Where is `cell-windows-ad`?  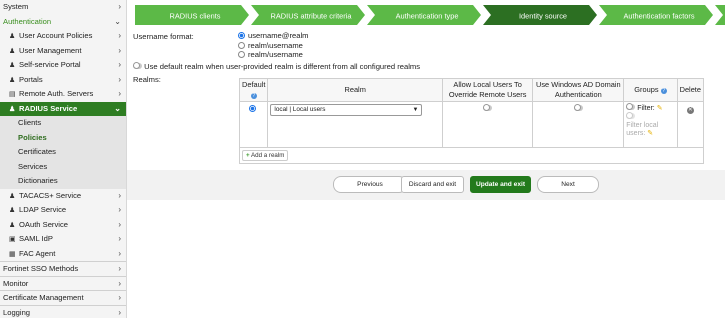
cell-windows-ad is located at coordinates (578, 124).